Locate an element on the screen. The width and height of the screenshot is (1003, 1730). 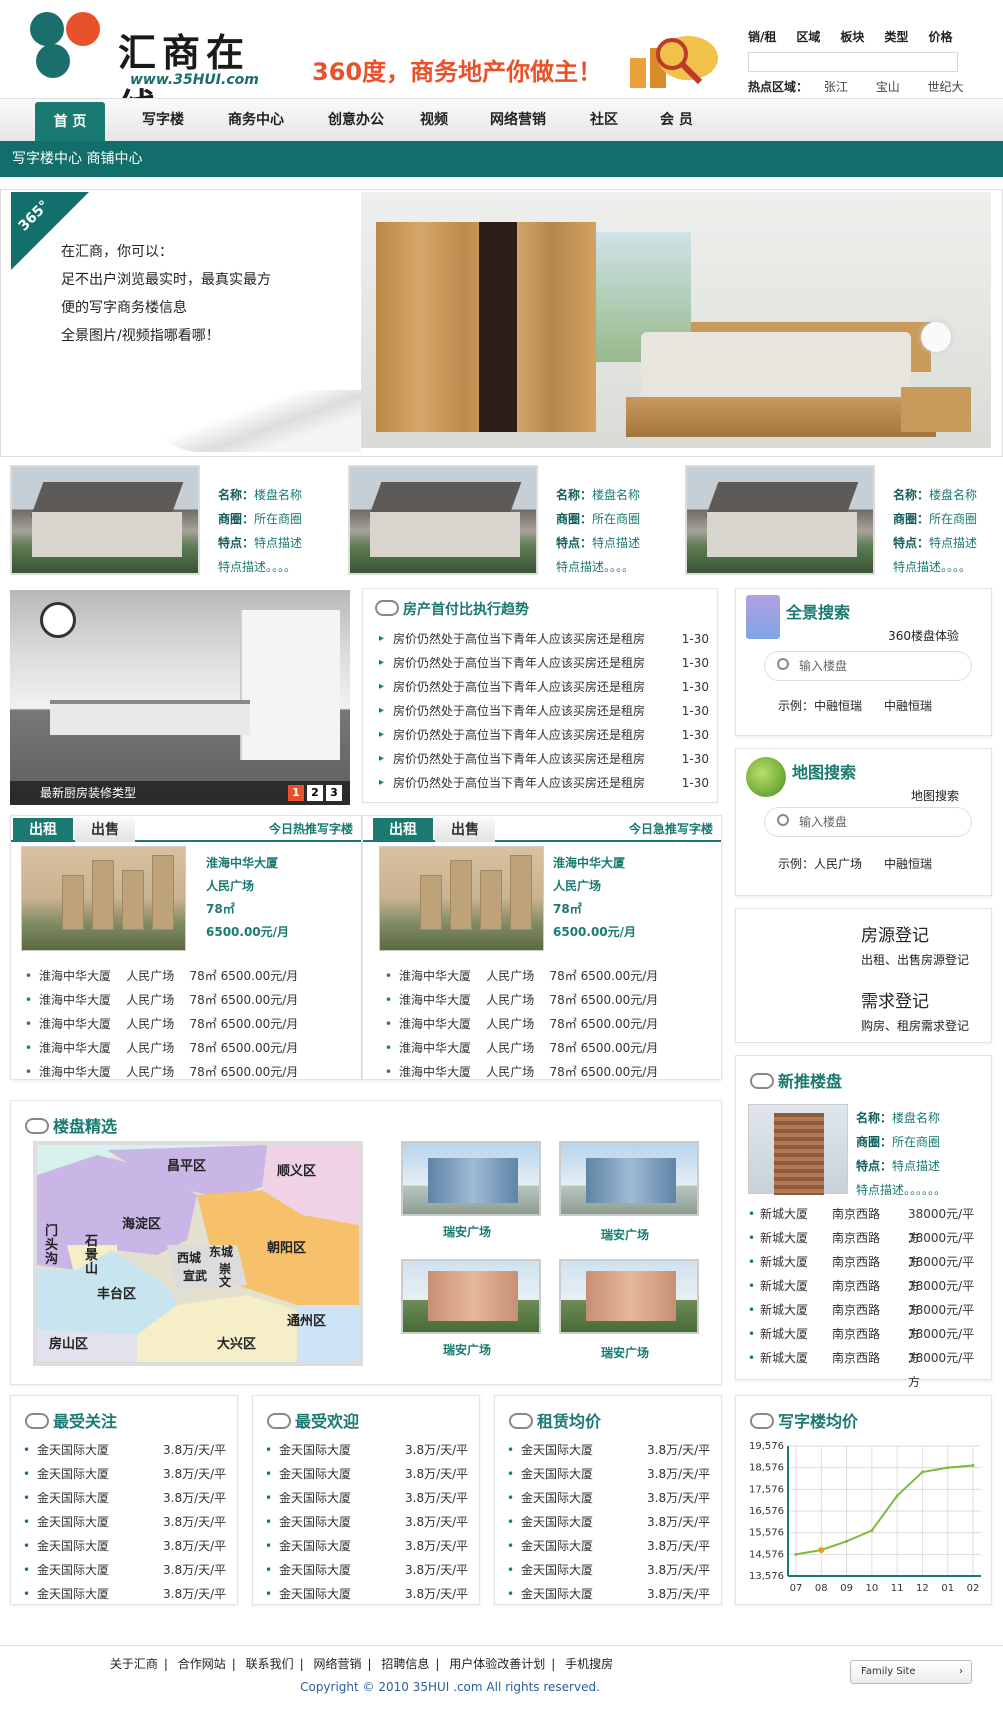
map-zone-label: 大兴区 is located at coordinates (236, 1342).